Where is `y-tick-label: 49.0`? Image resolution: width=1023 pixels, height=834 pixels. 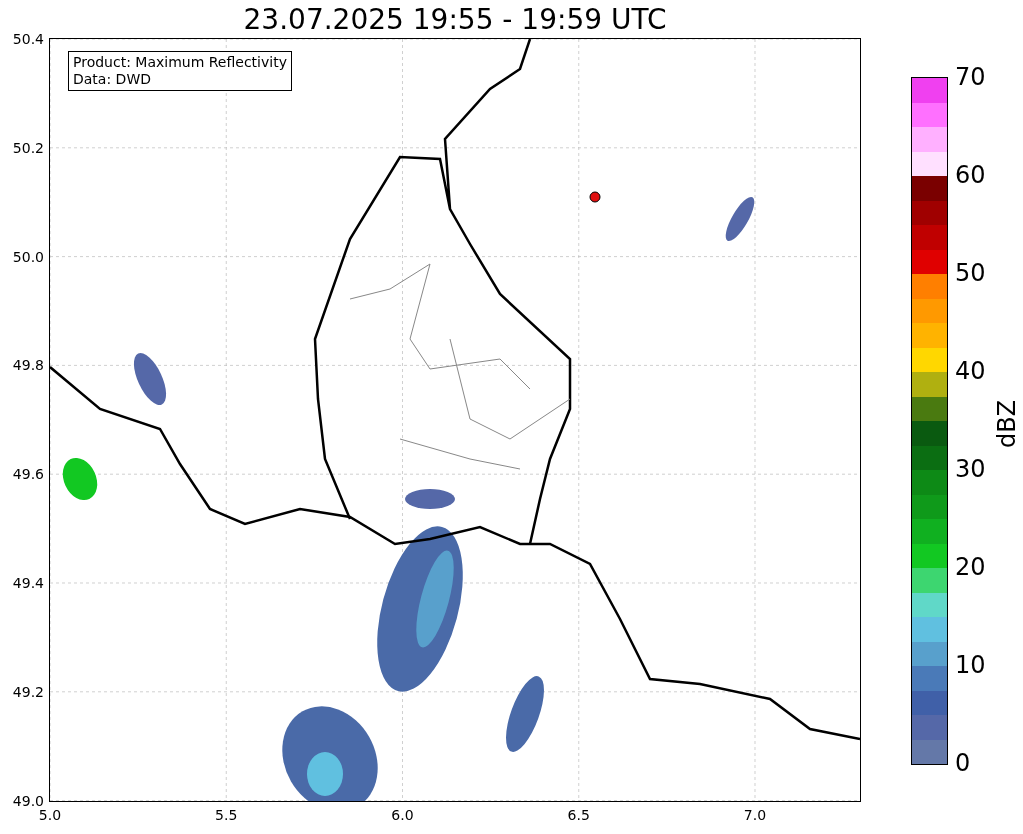 y-tick-label: 49.0 is located at coordinates (28, 800).